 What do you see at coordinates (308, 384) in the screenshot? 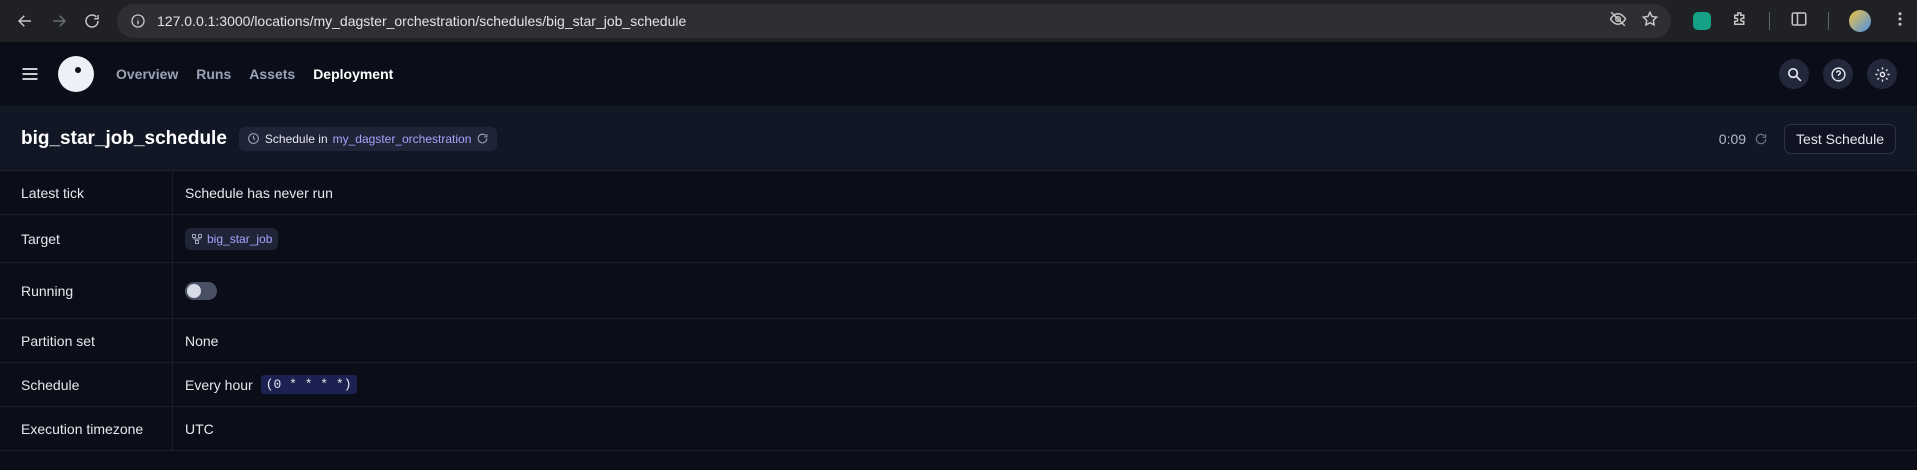
I see `cron-expression: (0 * * * *)` at bounding box center [308, 384].